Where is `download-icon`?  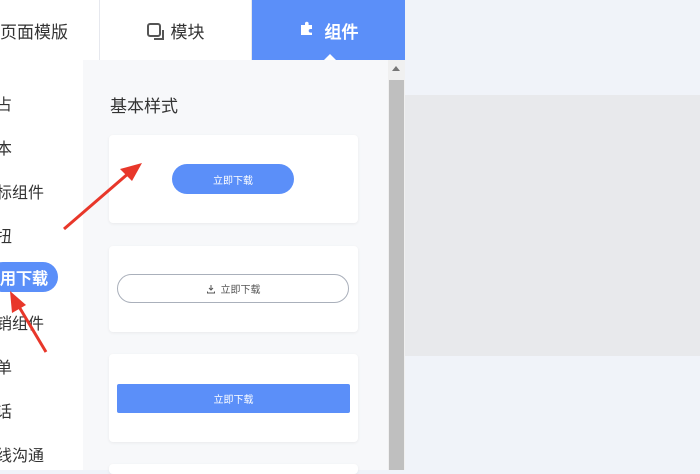
download-icon is located at coordinates (211, 289).